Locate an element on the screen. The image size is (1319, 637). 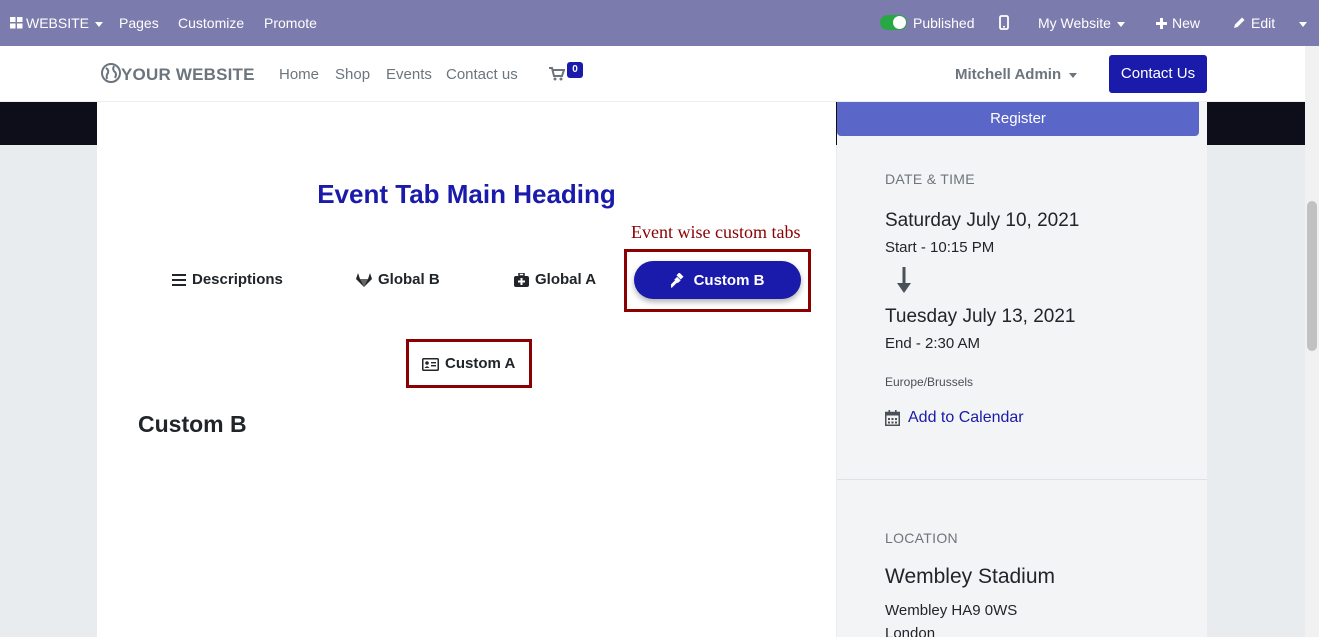
pages-menu: Pages is located at coordinates (139, 23).